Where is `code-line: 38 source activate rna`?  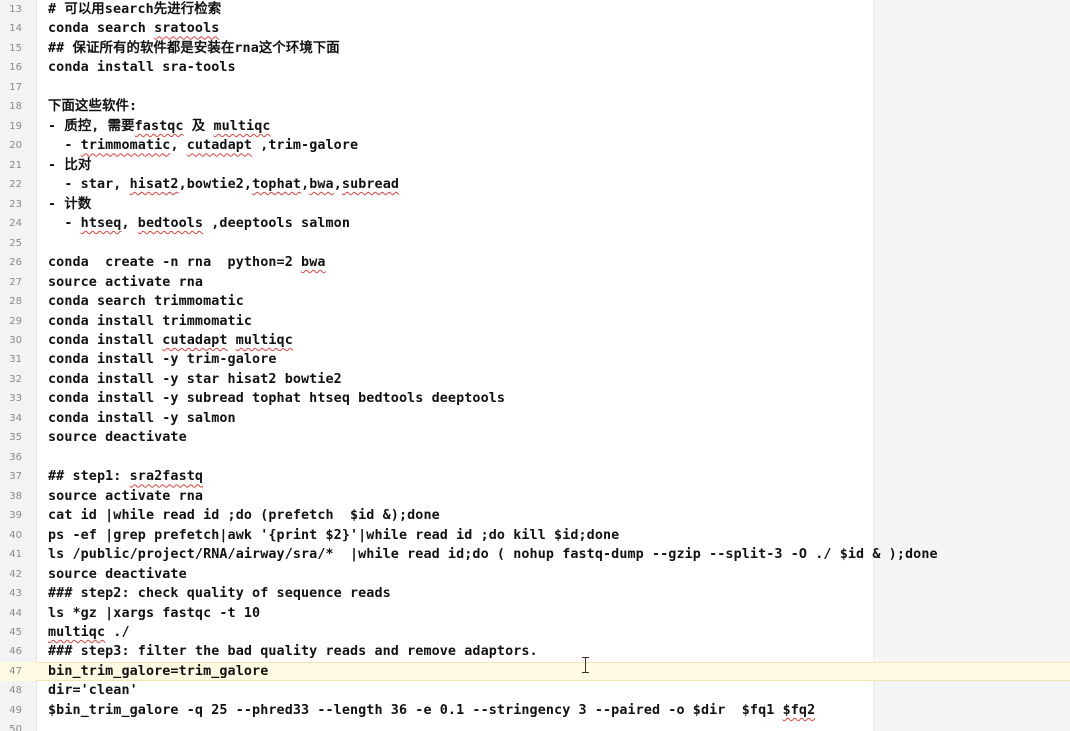
code-line: 38 source activate rna is located at coordinates (535, 496).